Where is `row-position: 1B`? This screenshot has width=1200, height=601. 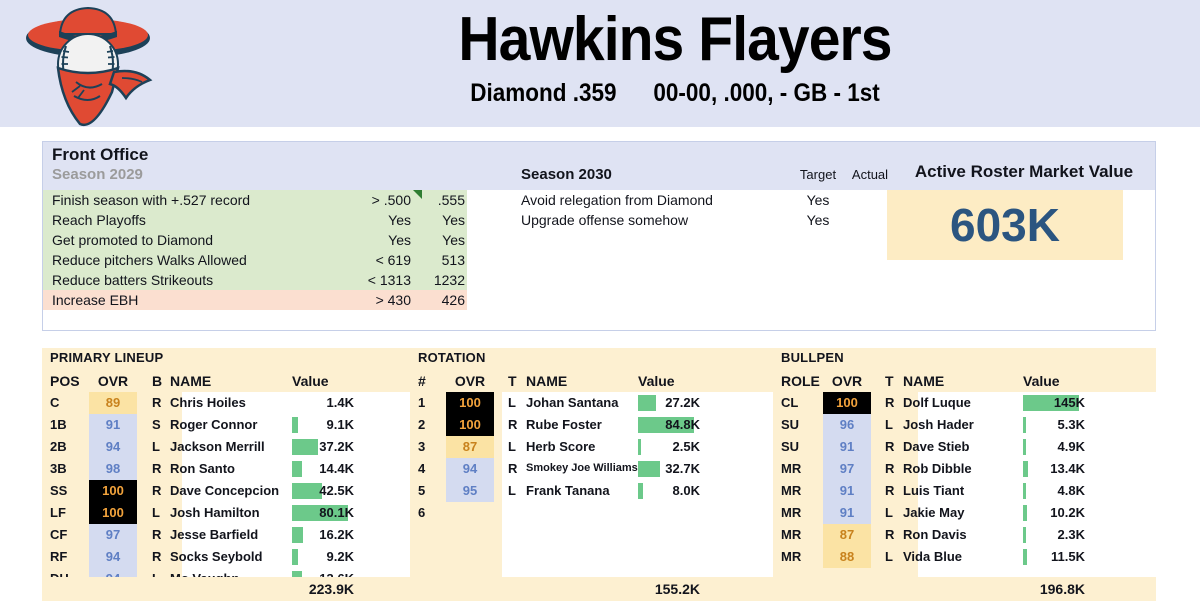
row-position: 1B is located at coordinates (58, 424).